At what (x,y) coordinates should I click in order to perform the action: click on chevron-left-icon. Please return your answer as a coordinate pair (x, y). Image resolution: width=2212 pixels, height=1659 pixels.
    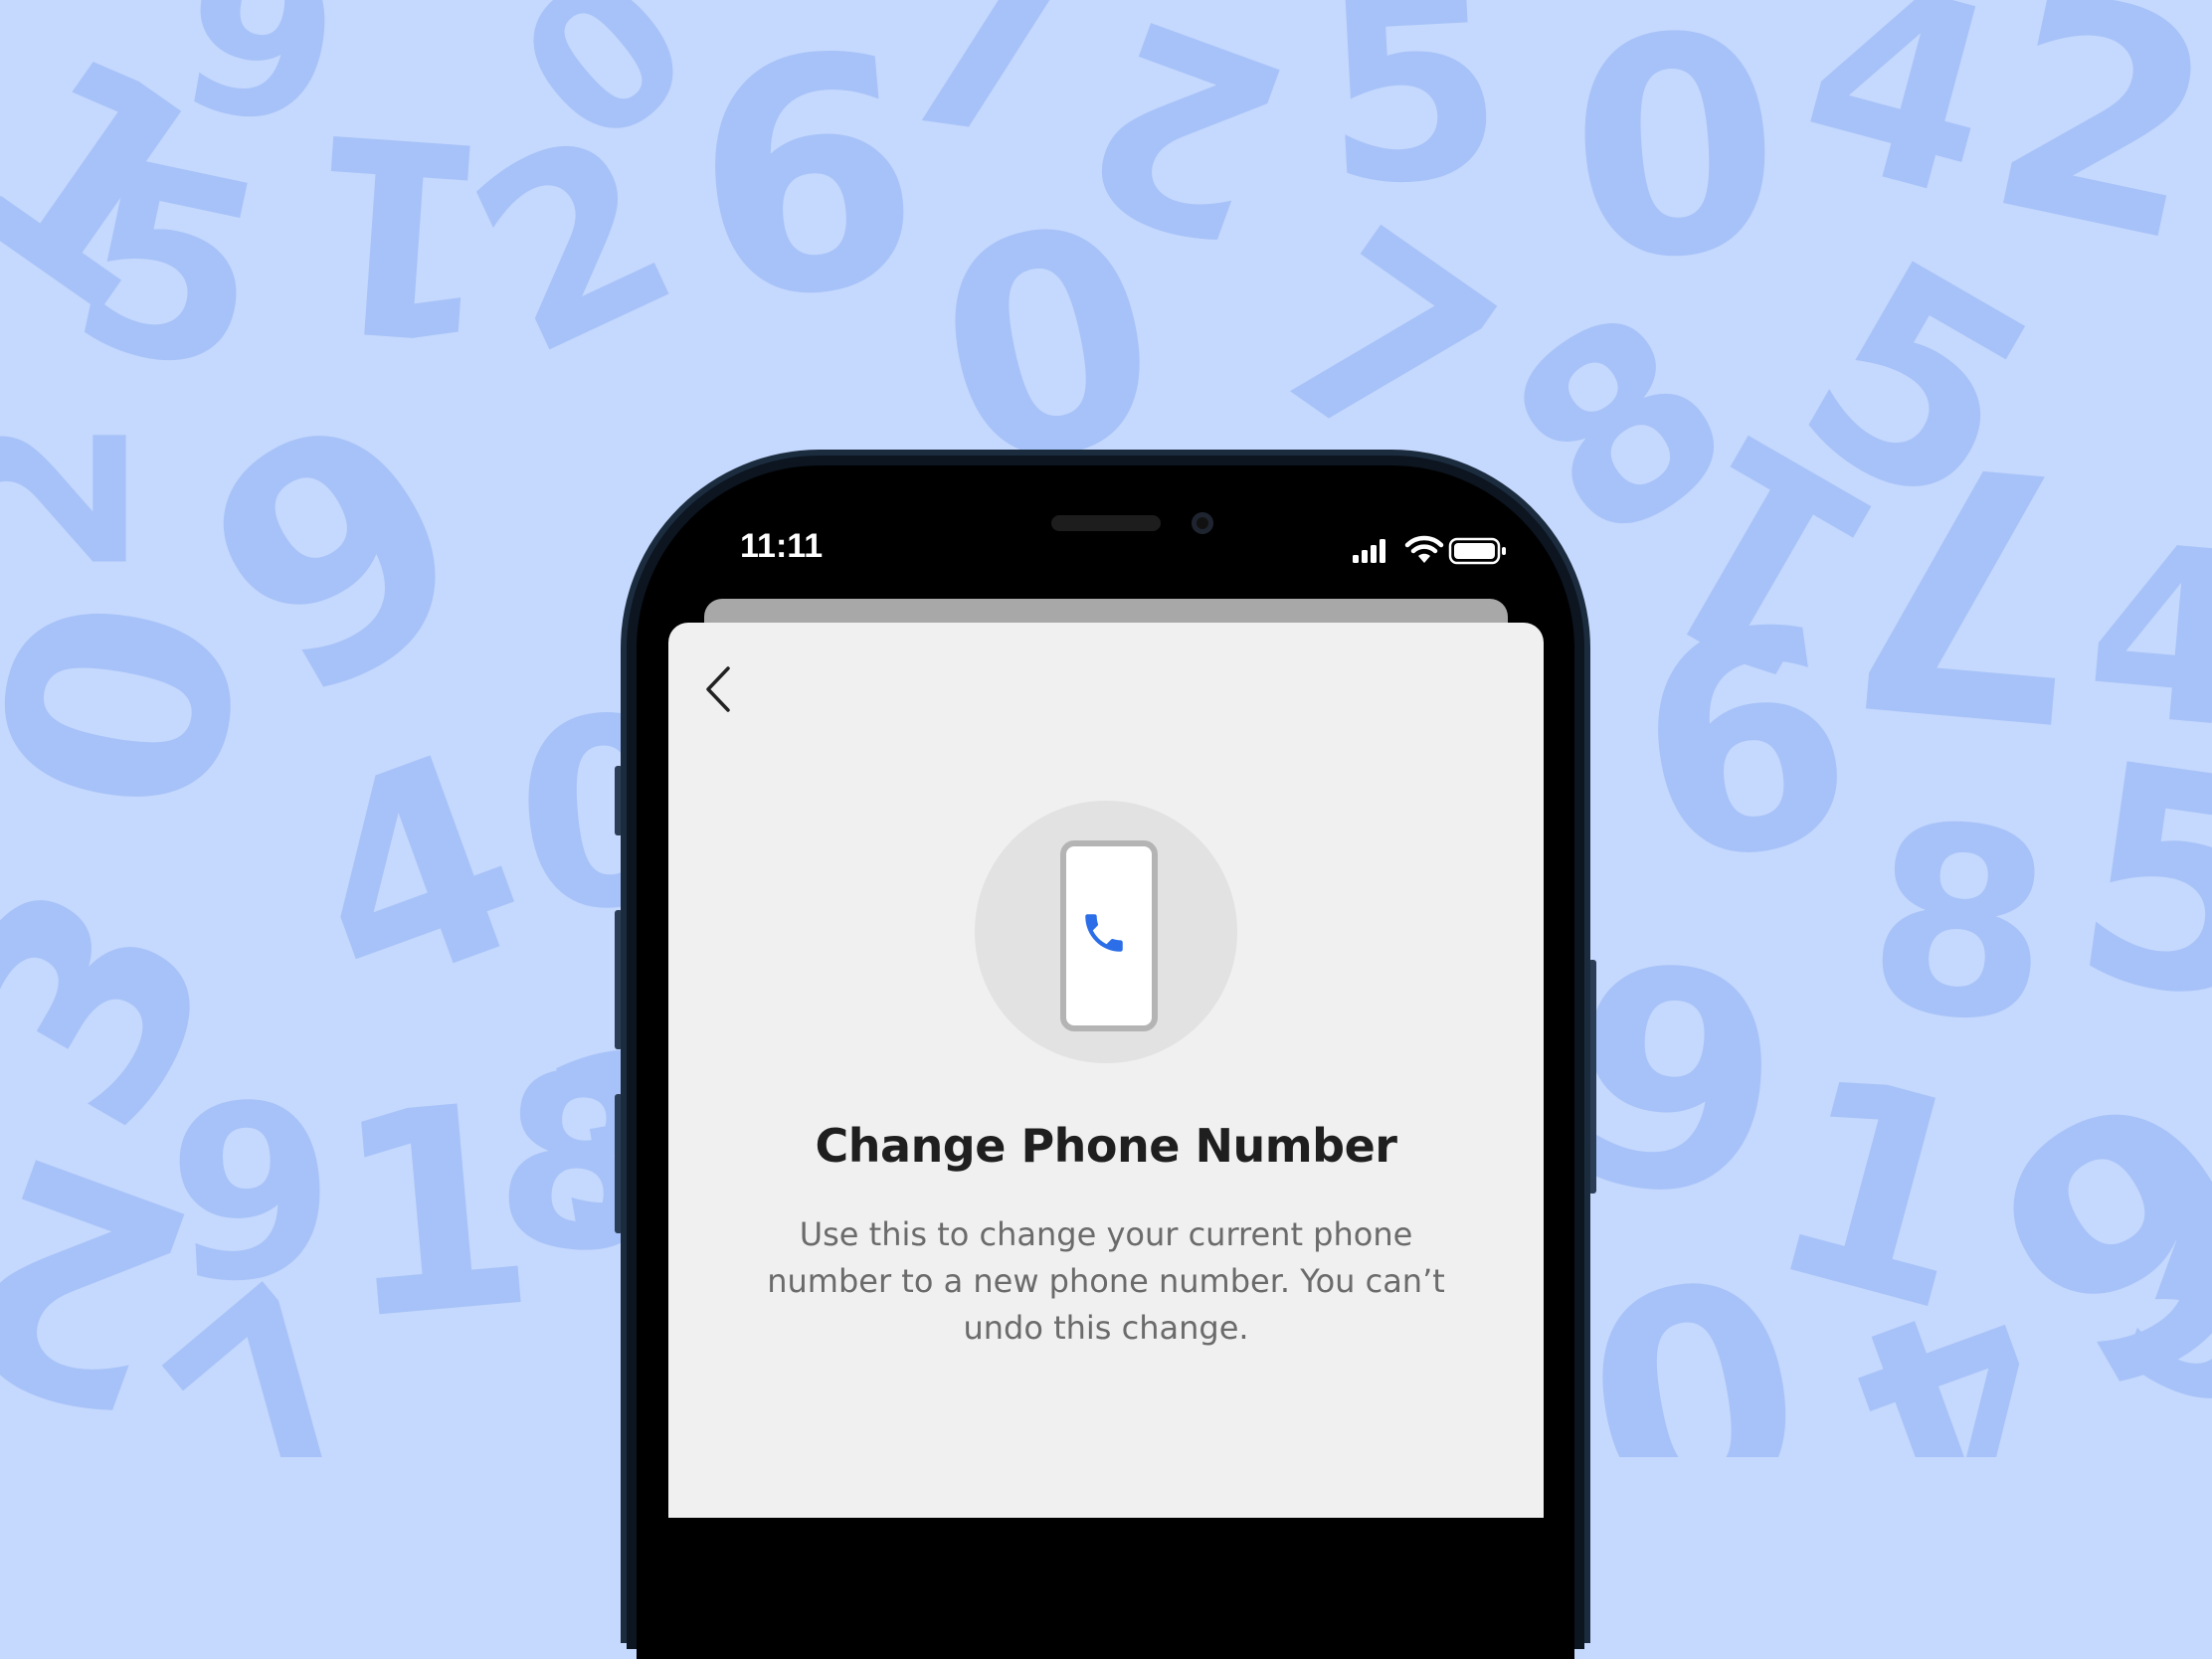
    Looking at the image, I should click on (718, 689).